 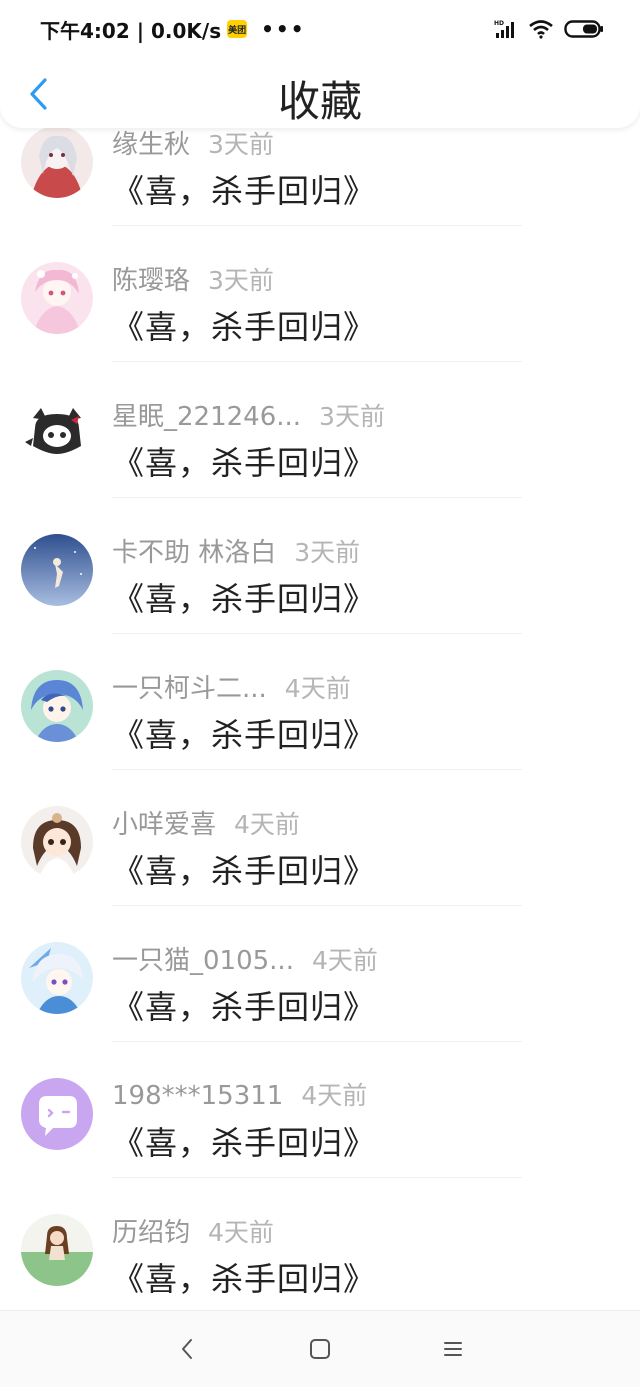 What do you see at coordinates (583, 29) in the screenshot?
I see `battery-icon` at bounding box center [583, 29].